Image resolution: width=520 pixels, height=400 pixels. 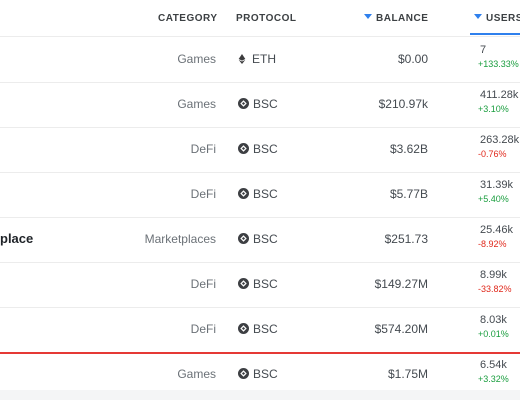 I want to click on users-count: 8.99k, so click(x=493, y=275).